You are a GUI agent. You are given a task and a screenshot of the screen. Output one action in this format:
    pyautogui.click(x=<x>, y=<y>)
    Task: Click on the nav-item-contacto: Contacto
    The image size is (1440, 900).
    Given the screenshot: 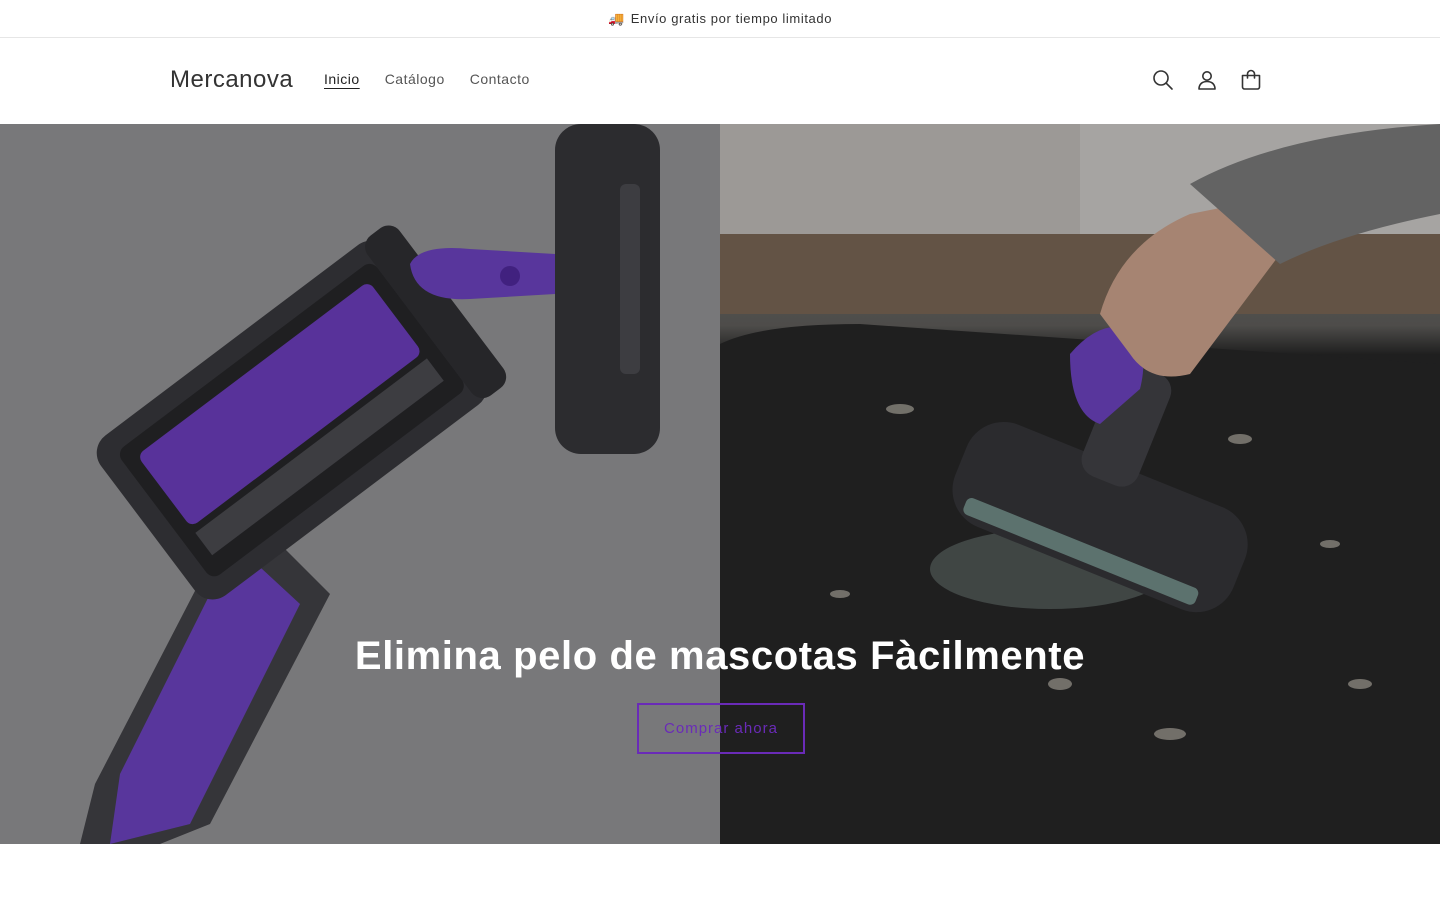 What is the action you would take?
    pyautogui.click(x=500, y=79)
    